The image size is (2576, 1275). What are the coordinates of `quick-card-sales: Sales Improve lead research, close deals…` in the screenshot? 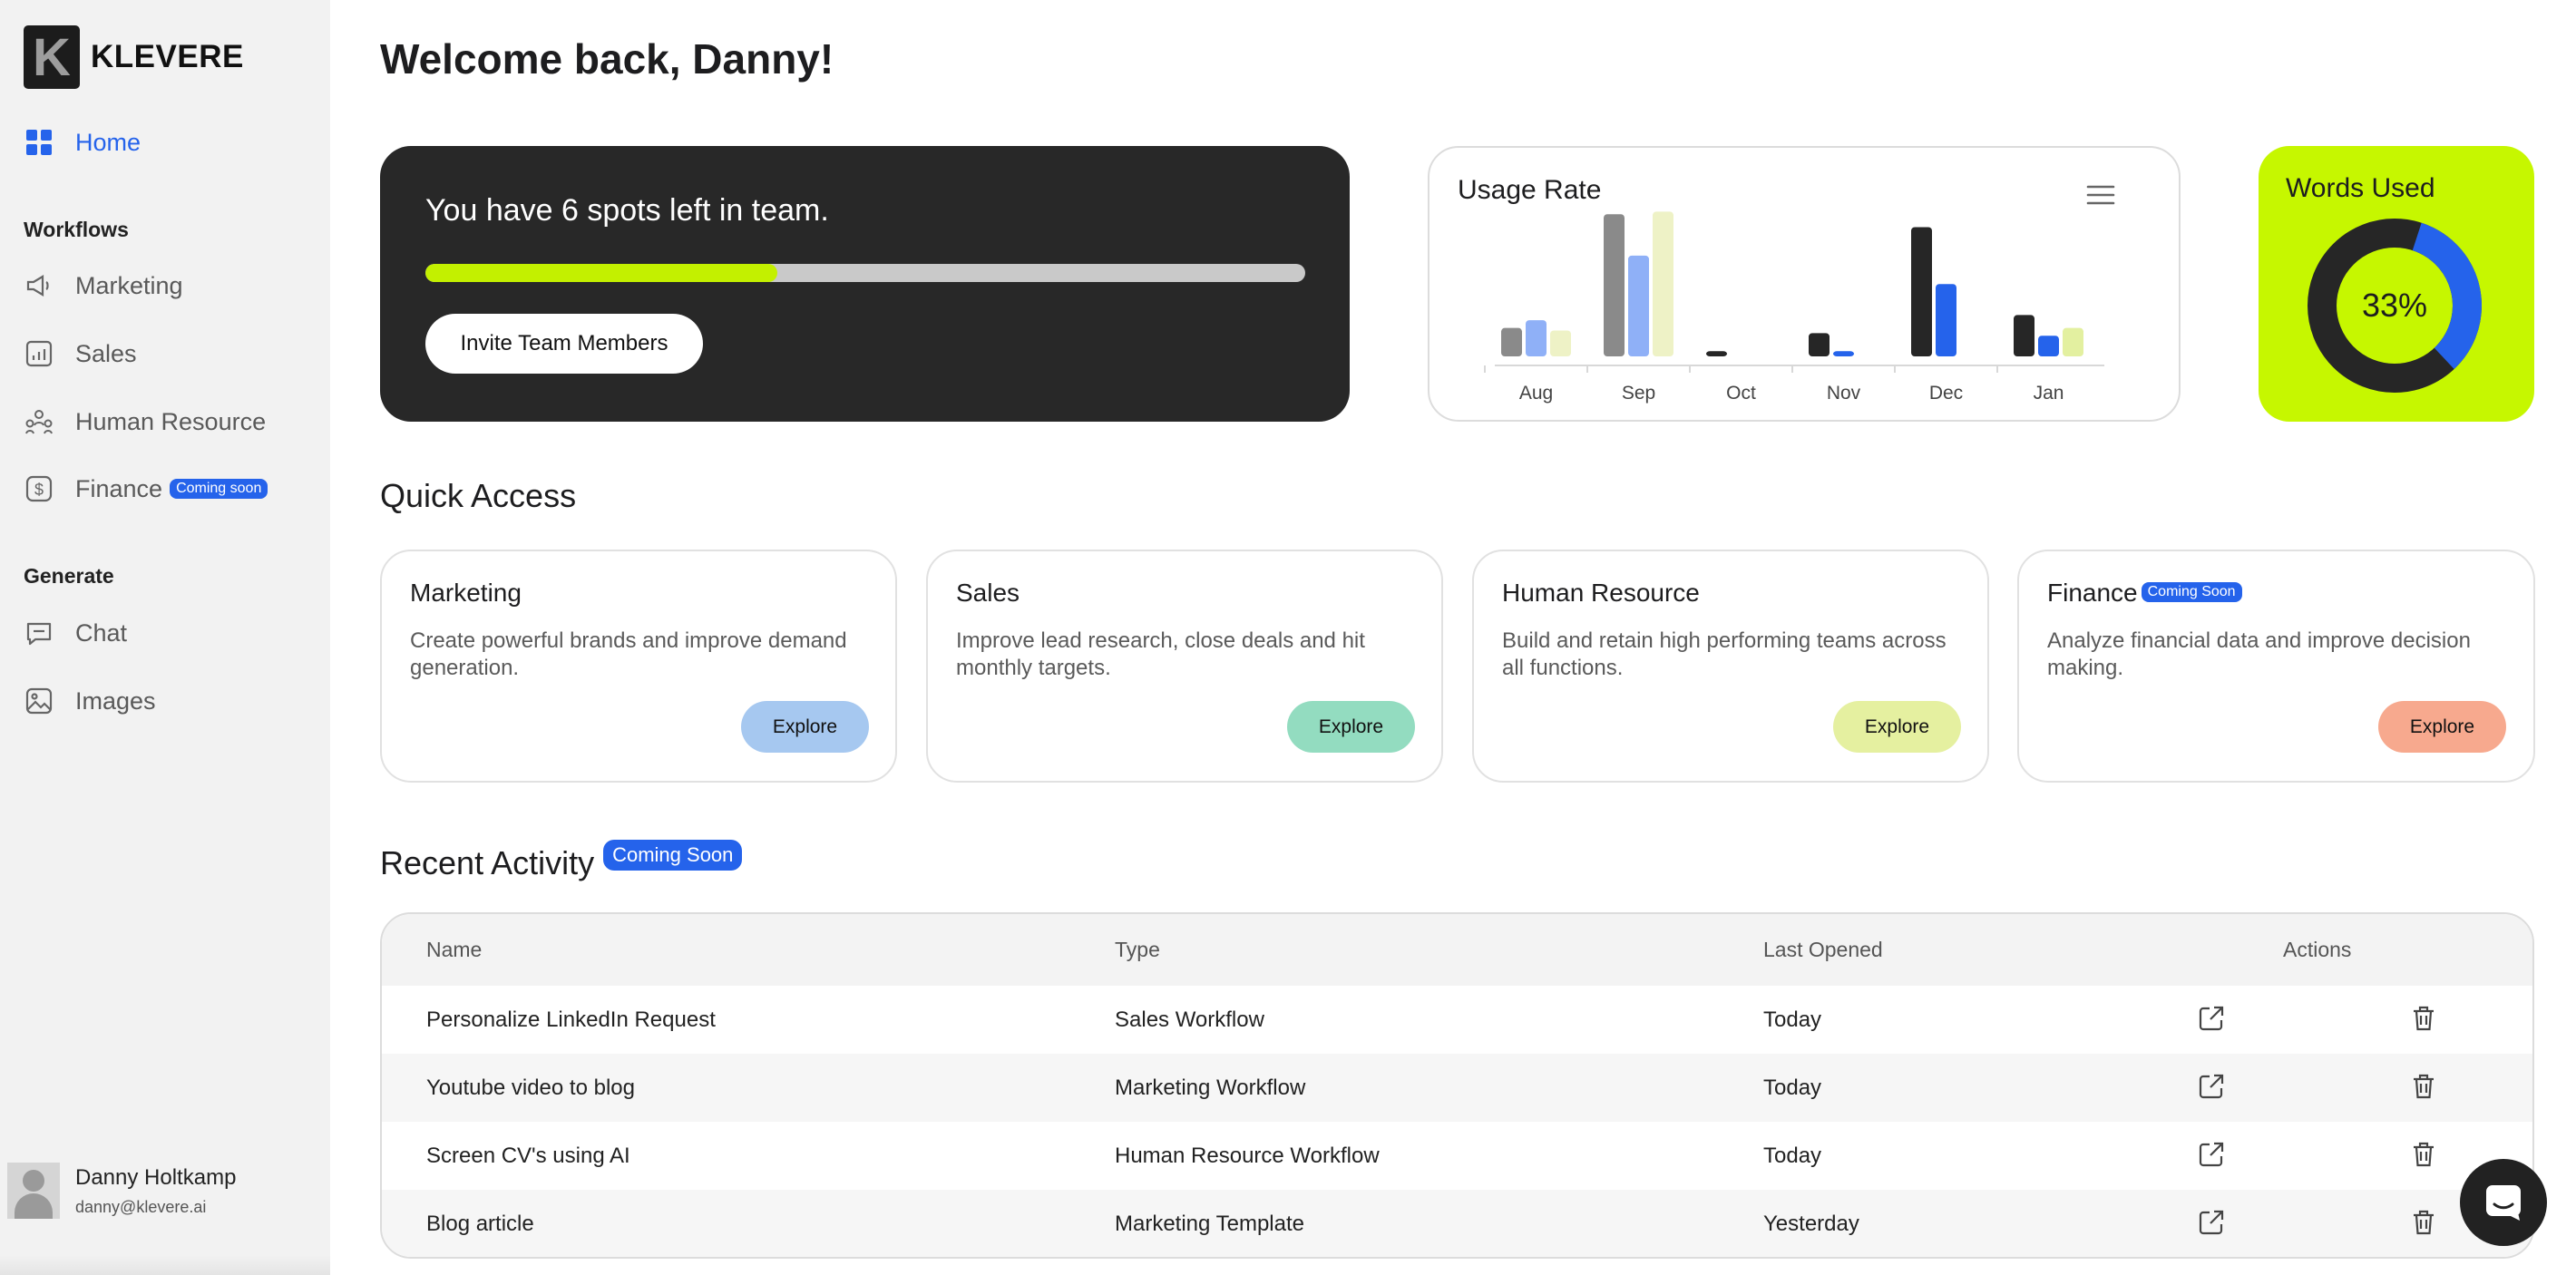 It's located at (1184, 666).